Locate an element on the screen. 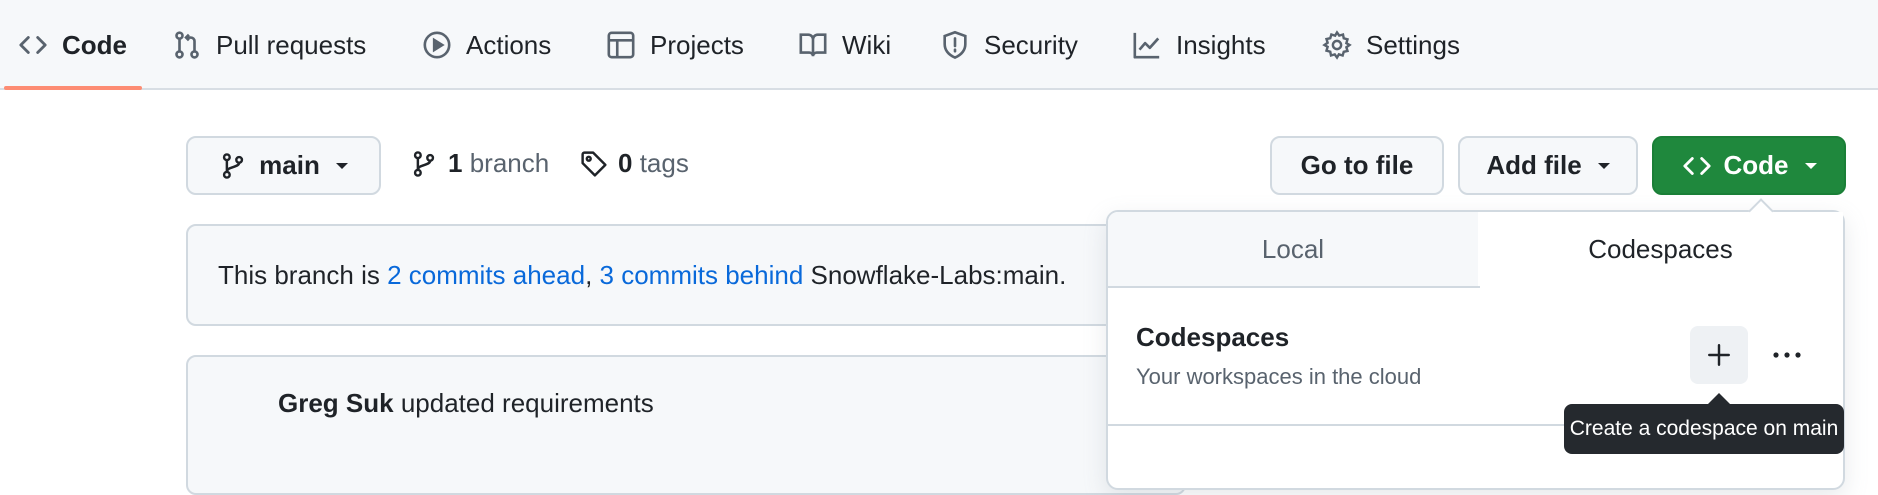 The image size is (1878, 495). tooltip-text: Create a codespace on main is located at coordinates (1704, 428).